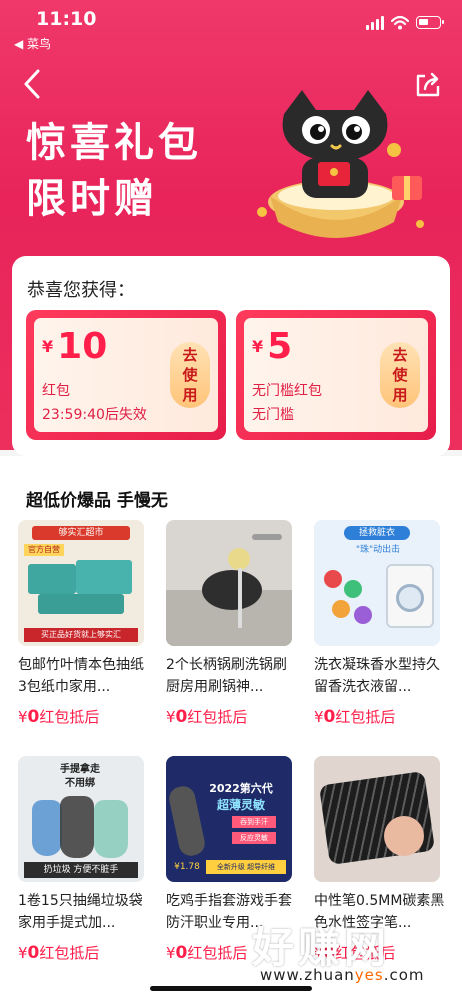 The height and width of the screenshot is (1000, 462). Describe the element at coordinates (229, 819) in the screenshot. I see `product-image: 2022第六代 超薄灵敏 吞到手汗 反应灵敏 全新升级 超导纤维 ¥1.78` at that location.